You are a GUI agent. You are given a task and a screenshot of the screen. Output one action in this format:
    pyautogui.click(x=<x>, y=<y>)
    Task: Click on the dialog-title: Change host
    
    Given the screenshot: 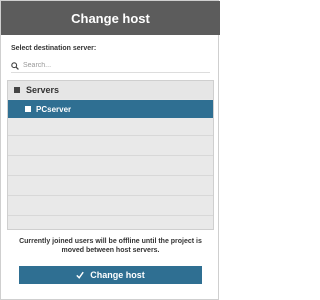 What is the action you would take?
    pyautogui.click(x=110, y=18)
    